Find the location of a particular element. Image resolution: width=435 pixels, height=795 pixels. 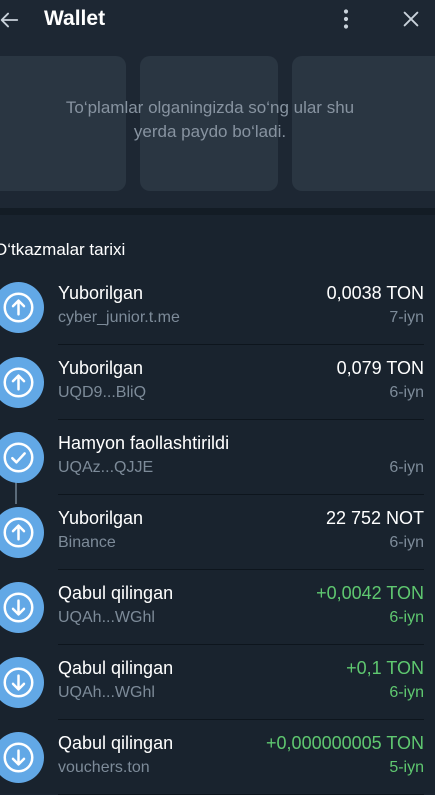

transaction-item: Yuborilgan Binance 22 752 NOT 6-iyn is located at coordinates (217, 532).